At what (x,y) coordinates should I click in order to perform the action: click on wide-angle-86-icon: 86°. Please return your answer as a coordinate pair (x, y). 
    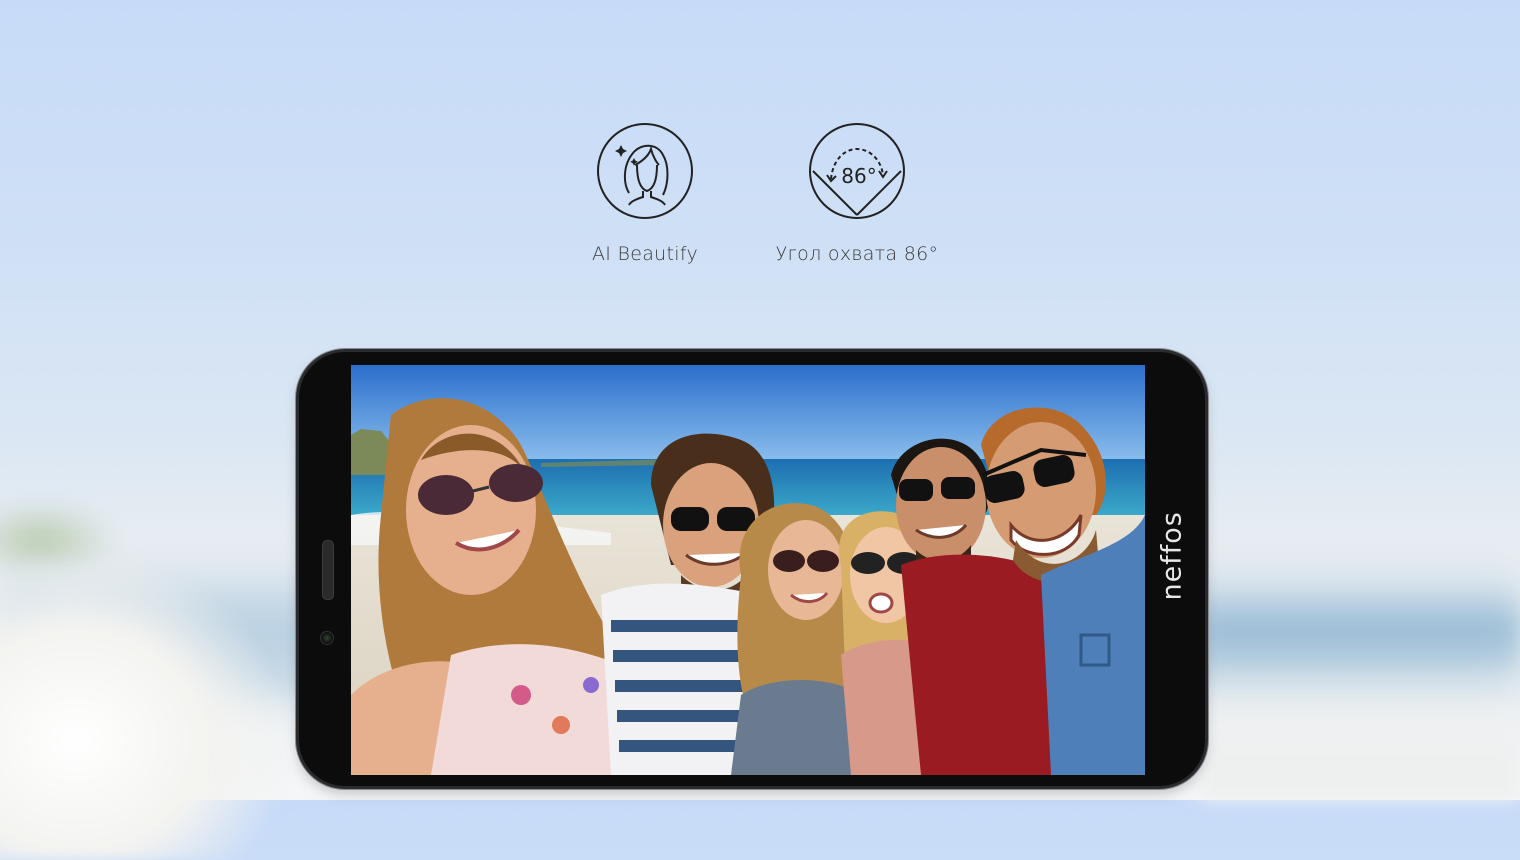
    Looking at the image, I should click on (857, 171).